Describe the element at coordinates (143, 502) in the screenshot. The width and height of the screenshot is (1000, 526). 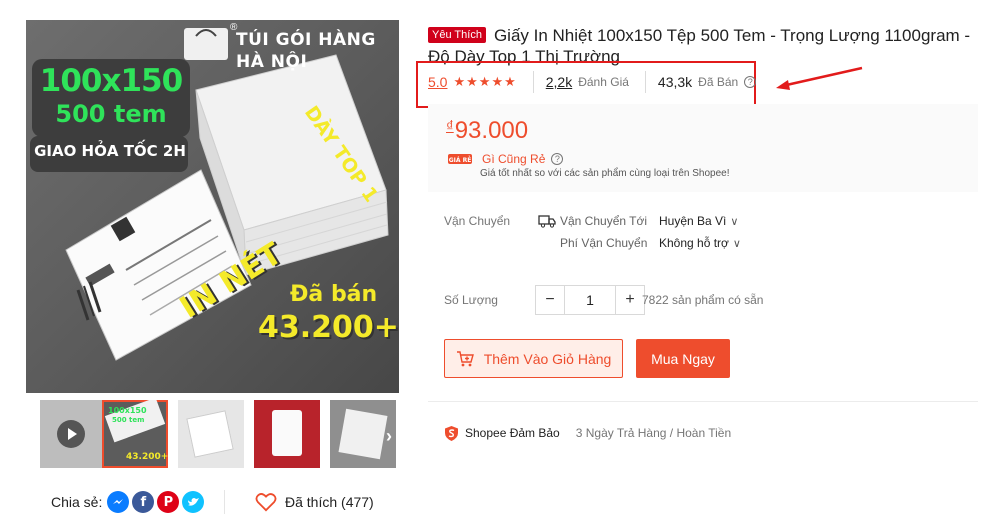
I see `facebook-icon: f` at that location.